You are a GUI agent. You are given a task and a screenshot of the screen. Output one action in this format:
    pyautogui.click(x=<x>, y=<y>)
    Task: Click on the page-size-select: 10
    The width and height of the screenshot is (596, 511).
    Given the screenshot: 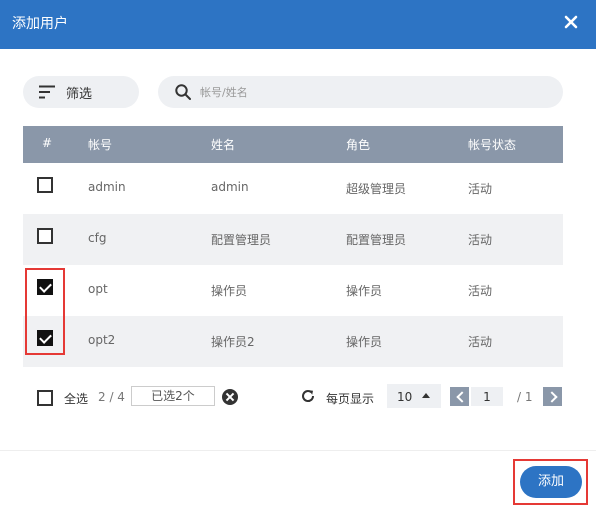 What is the action you would take?
    pyautogui.click(x=414, y=396)
    